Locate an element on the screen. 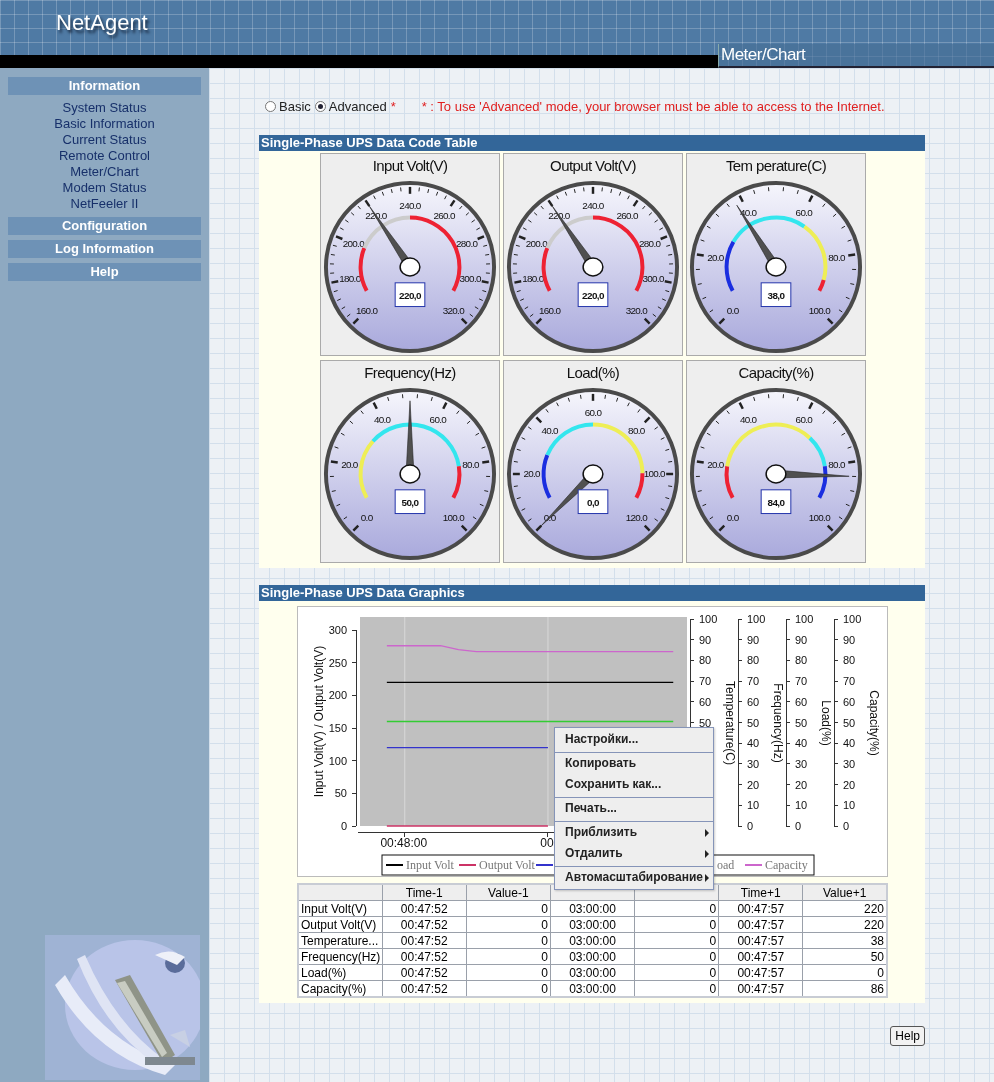 This screenshot has width=994, height=1082. sidebar-link: Current Status is located at coordinates (104, 140).